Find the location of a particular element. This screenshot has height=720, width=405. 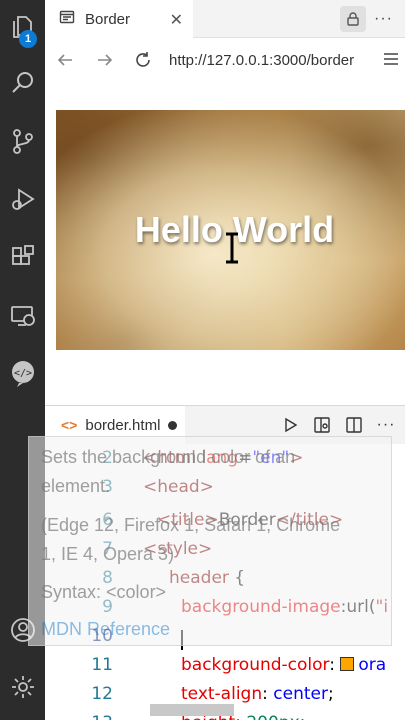

hover-browser-support: (Edge 12, Firefox 1, Safari 1, Chrome is located at coordinates (191, 525).